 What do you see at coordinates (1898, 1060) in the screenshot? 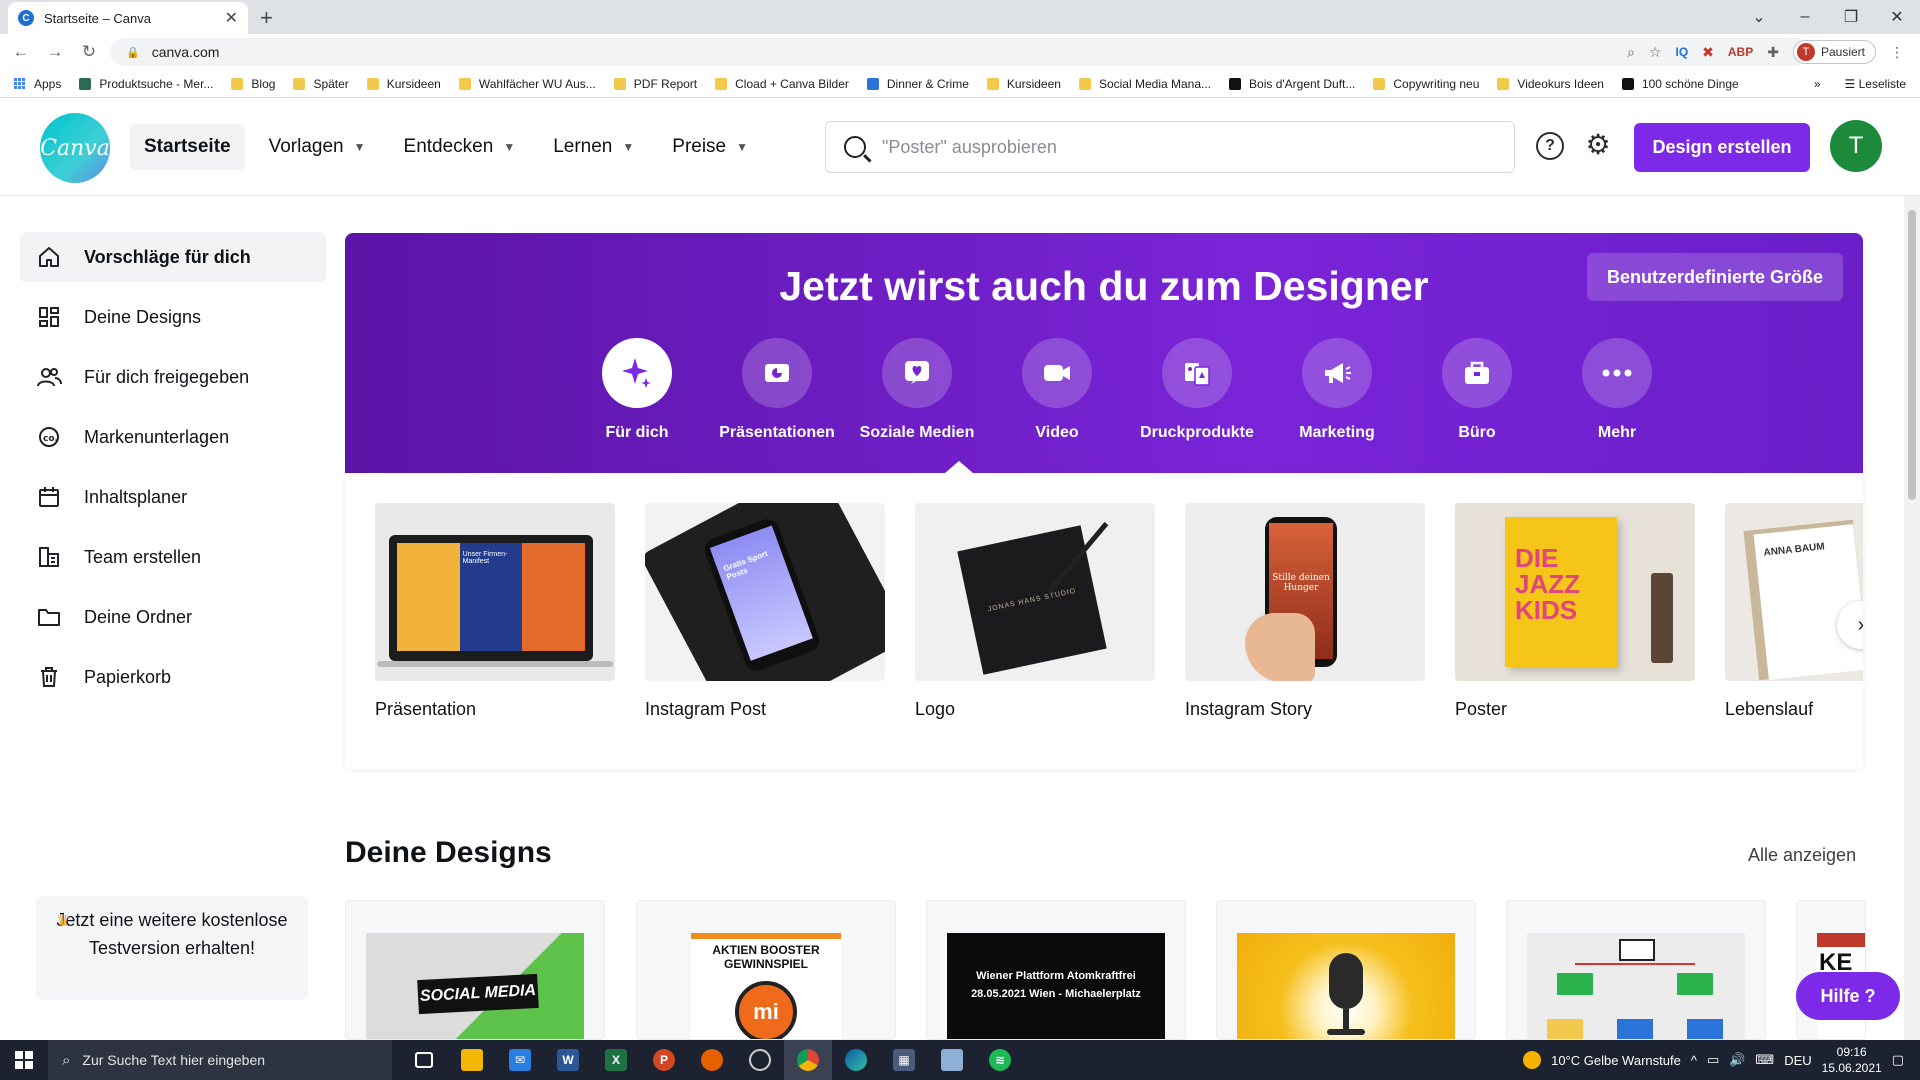
I see `notifications-icon: ▢` at bounding box center [1898, 1060].